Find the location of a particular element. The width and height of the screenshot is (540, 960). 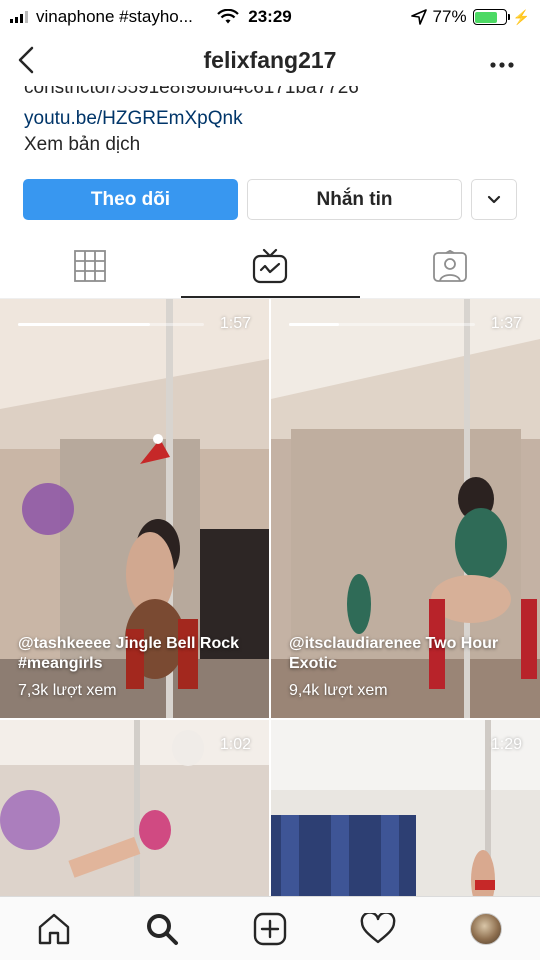

bio-text-clipped: constrictor/5591e8f96bfd4c6171ba7726 is located at coordinates (191, 92).